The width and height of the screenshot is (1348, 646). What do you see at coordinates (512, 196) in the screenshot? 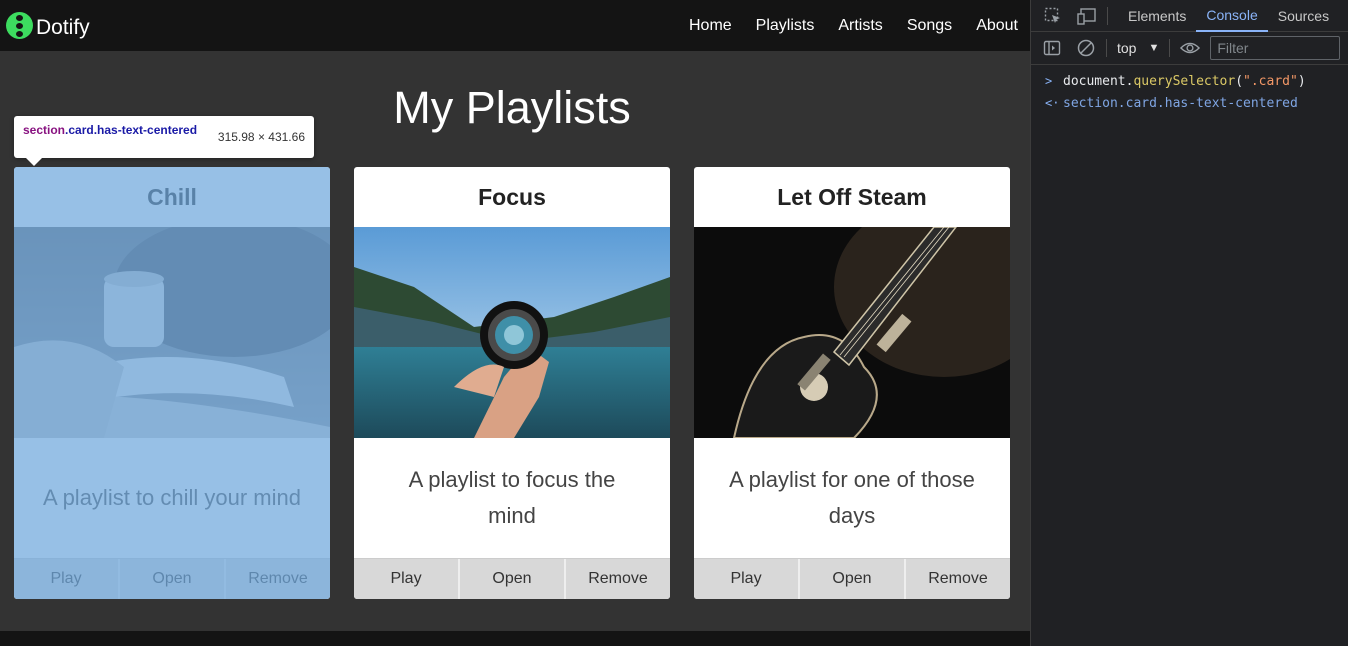
I see `card-title: Focus` at bounding box center [512, 196].